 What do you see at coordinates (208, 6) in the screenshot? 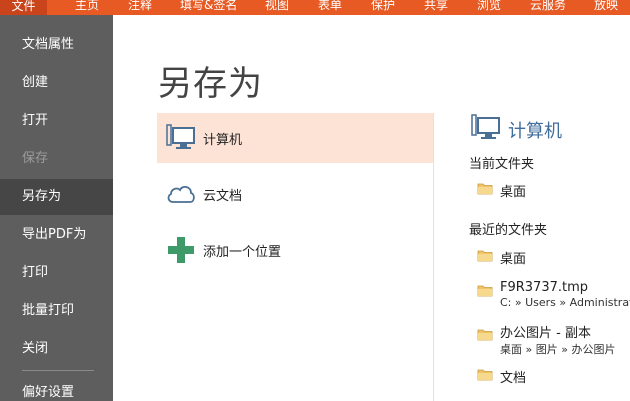
I see `tab-fill-sign: 填写&签名` at bounding box center [208, 6].